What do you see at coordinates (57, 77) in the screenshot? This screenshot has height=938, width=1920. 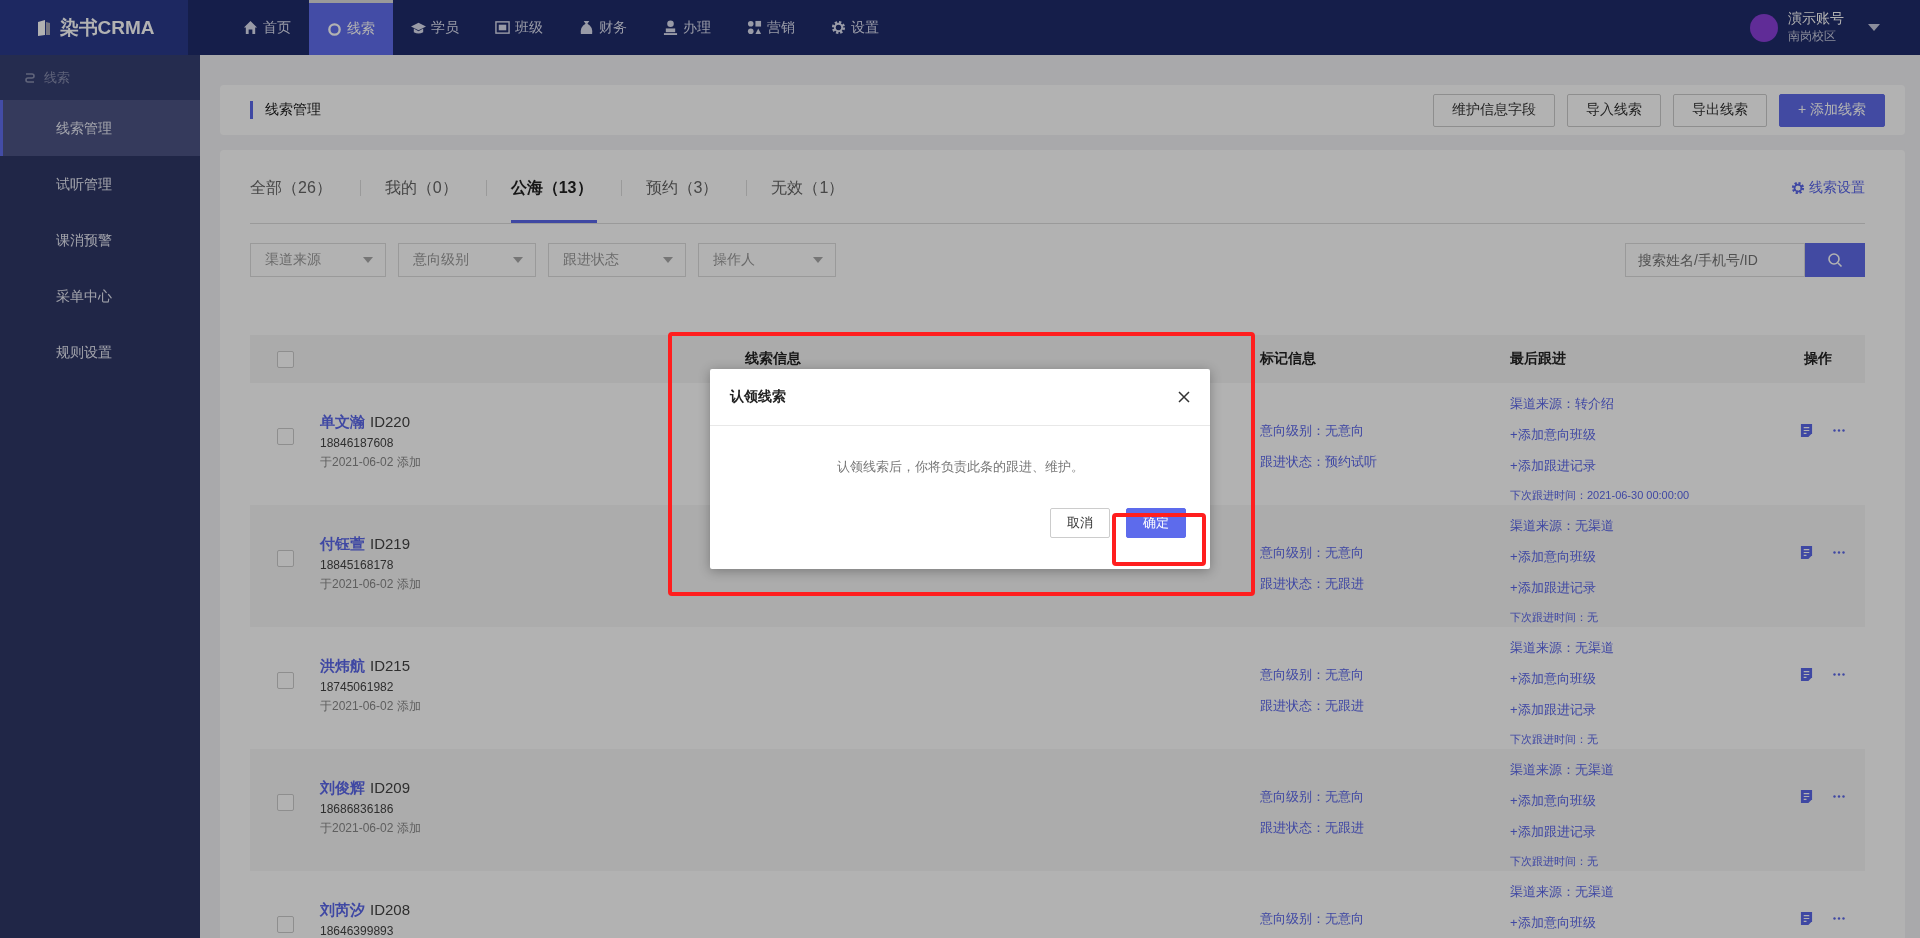 I see `sidebar-section-title: 线索` at bounding box center [57, 77].